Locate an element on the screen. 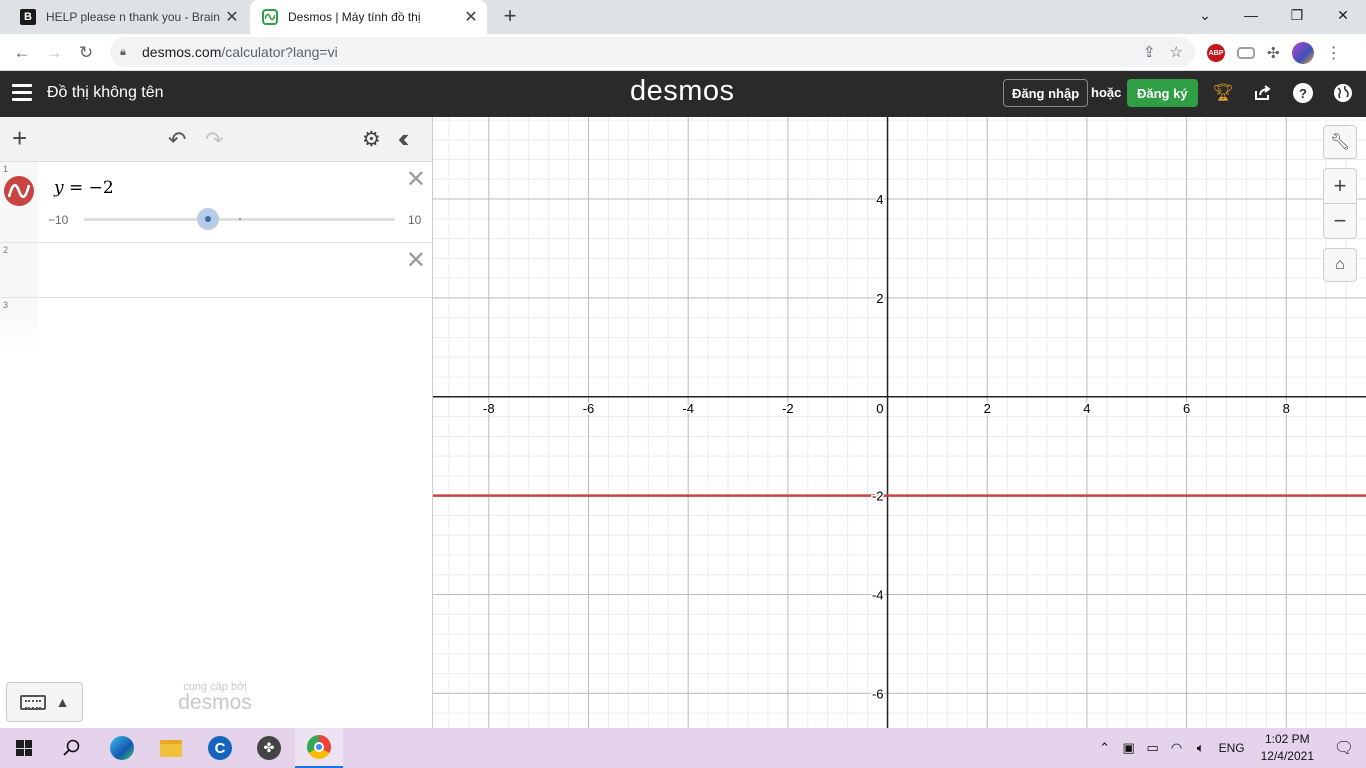 This screenshot has height=768, width=1366. graph-color-icon is located at coordinates (19, 191).